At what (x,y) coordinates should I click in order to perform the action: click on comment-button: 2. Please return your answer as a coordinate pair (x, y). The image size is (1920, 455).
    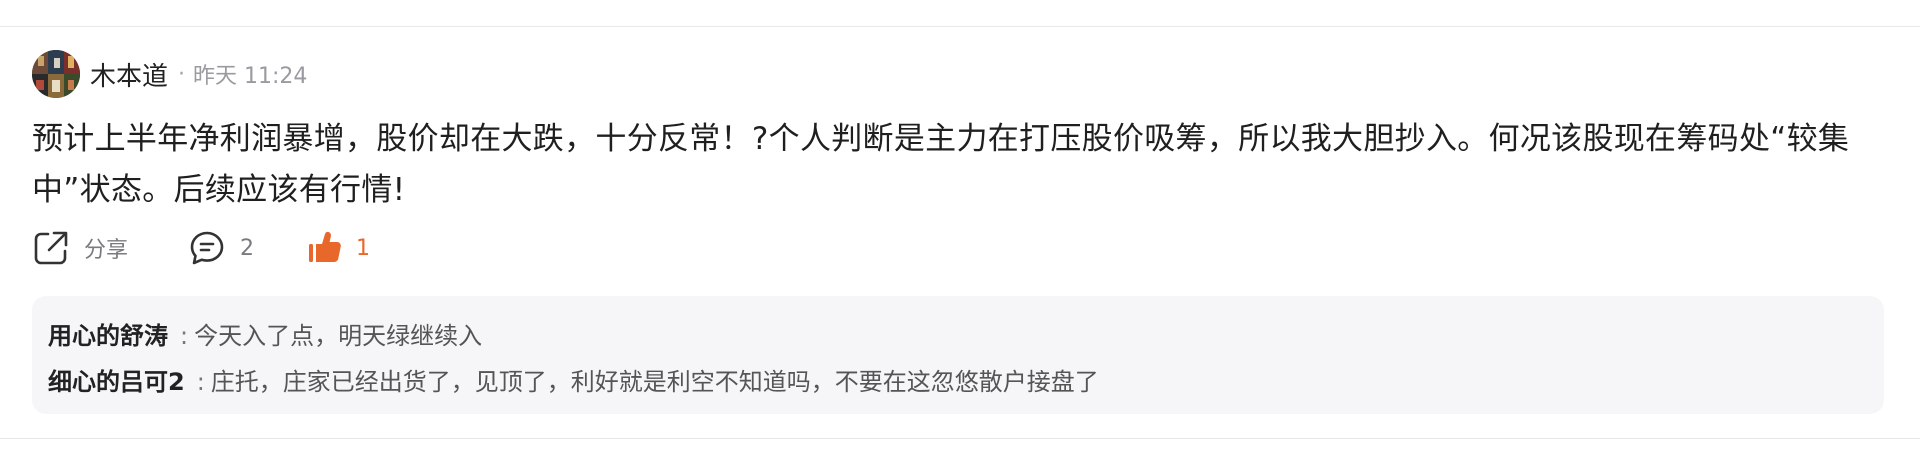
    Looking at the image, I should click on (221, 248).